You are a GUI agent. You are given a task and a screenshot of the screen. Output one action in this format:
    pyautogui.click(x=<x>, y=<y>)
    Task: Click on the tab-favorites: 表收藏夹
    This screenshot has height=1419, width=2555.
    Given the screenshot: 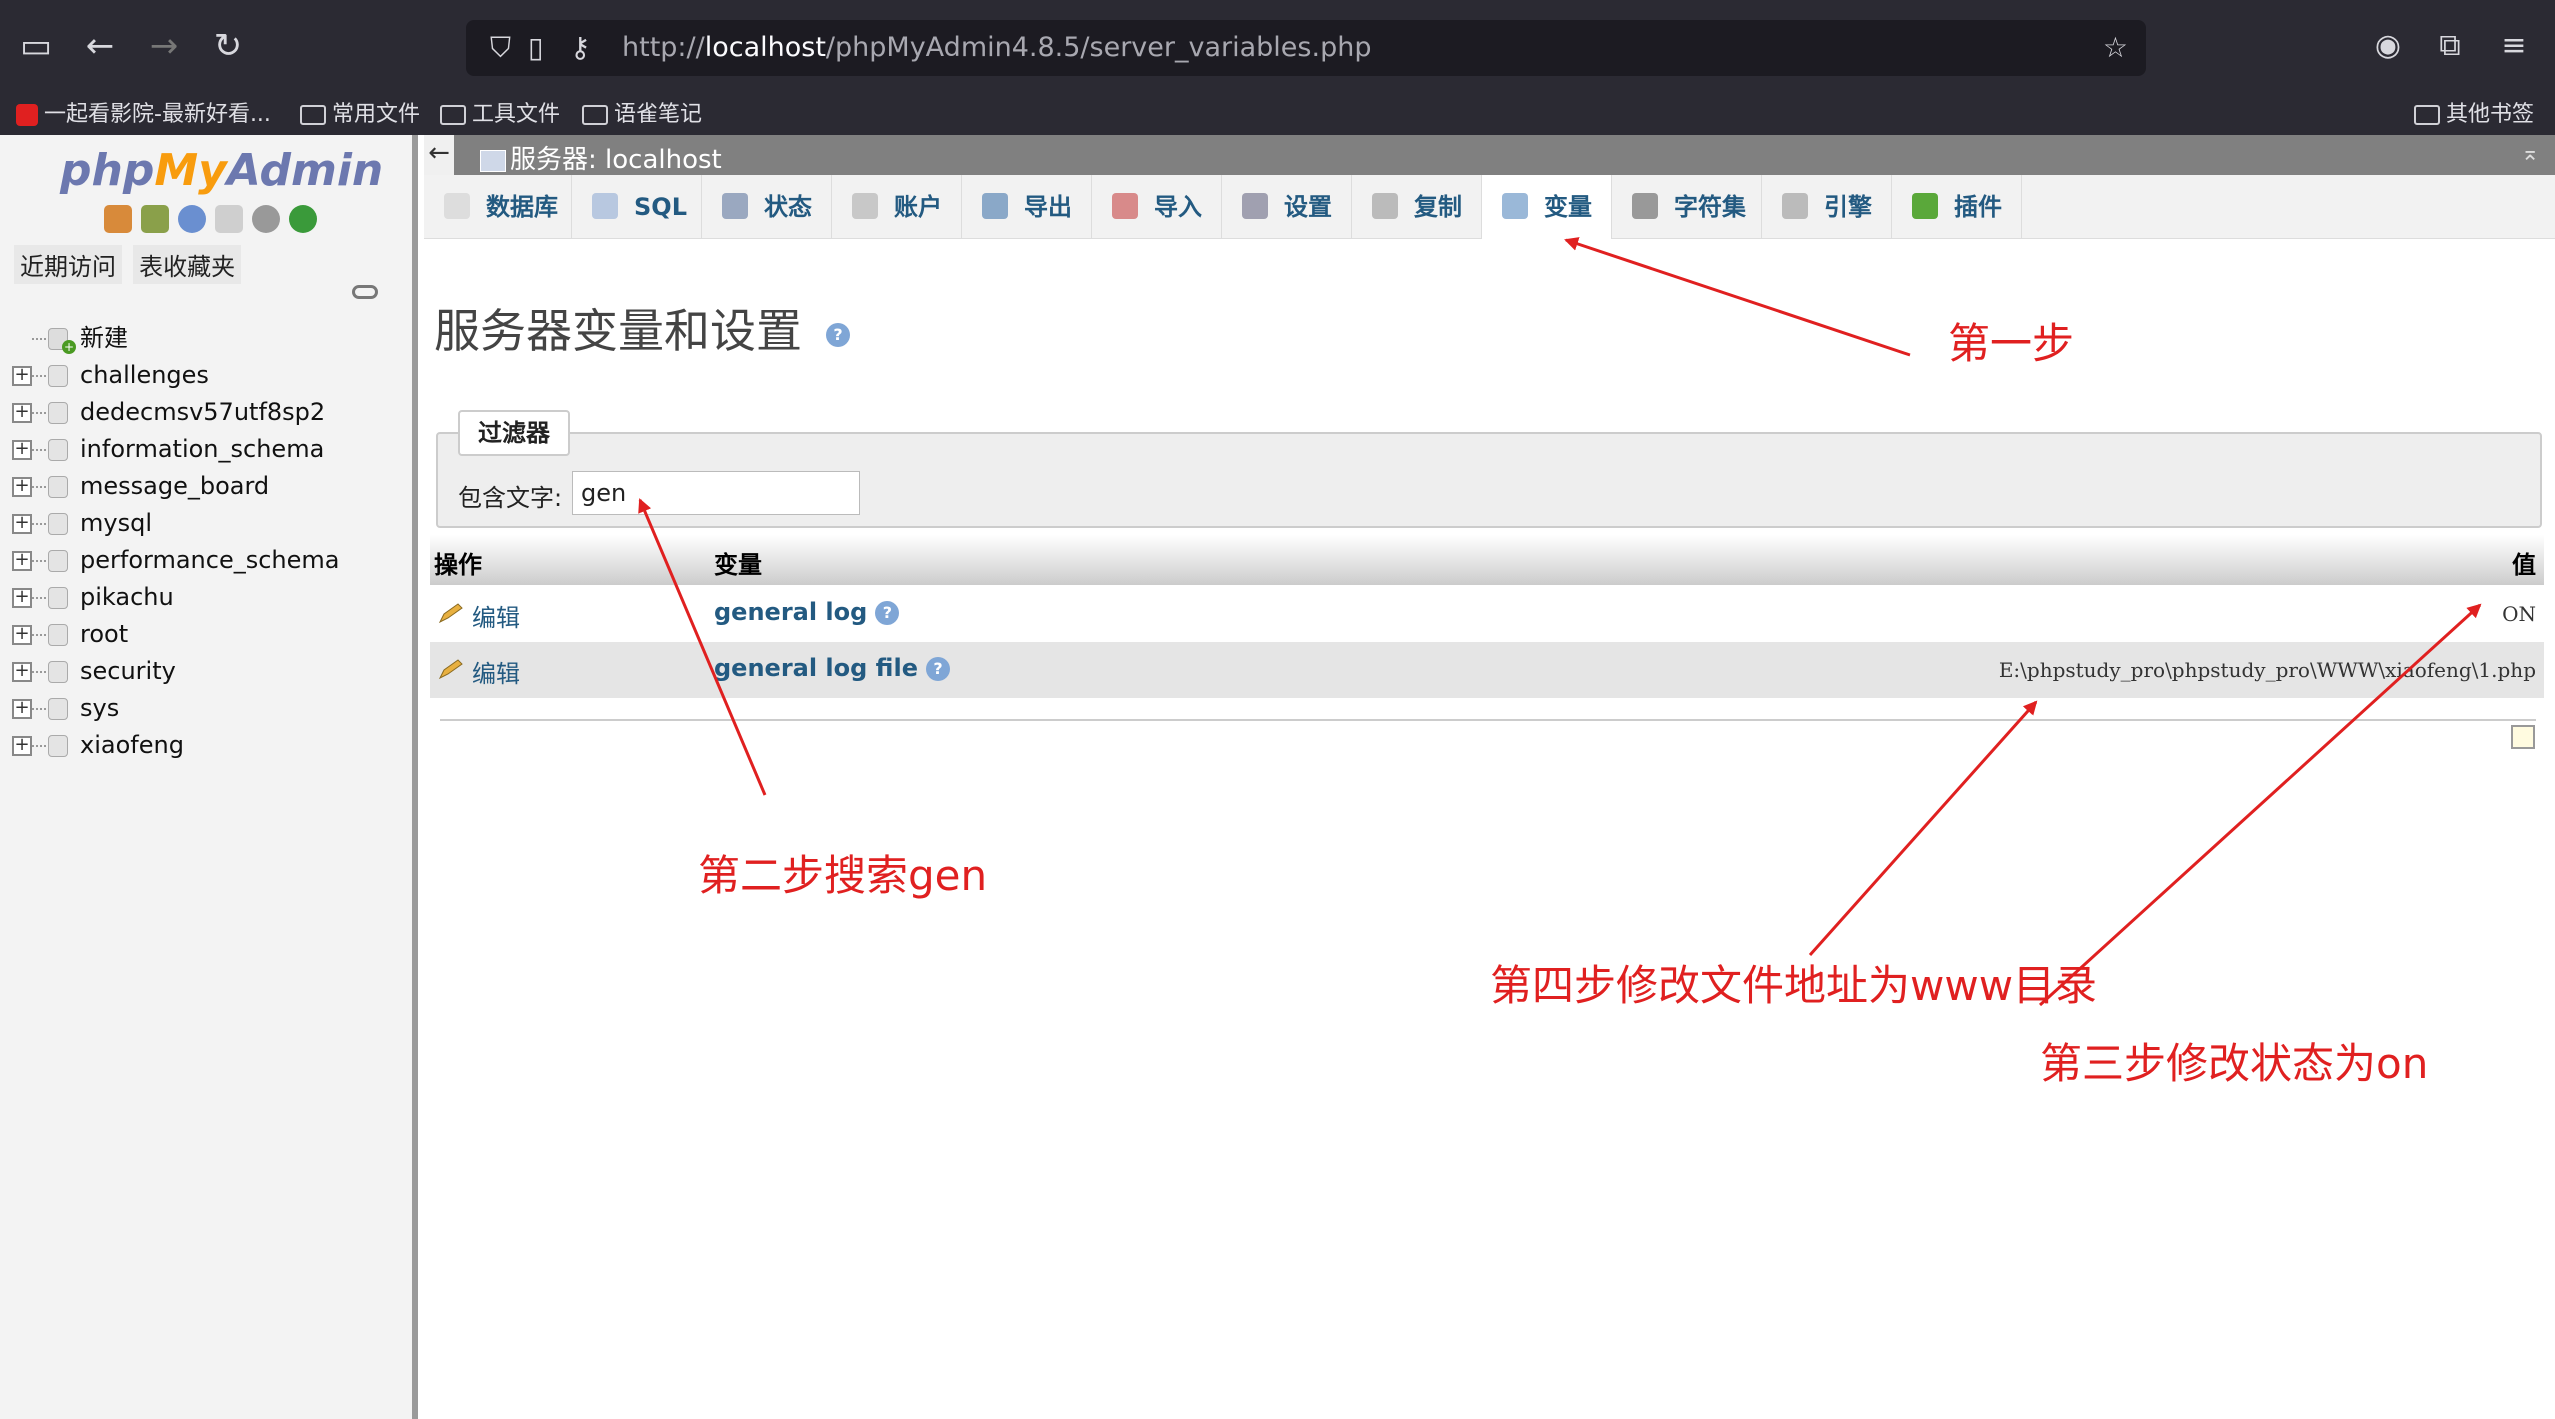 What is the action you would take?
    pyautogui.click(x=187, y=264)
    